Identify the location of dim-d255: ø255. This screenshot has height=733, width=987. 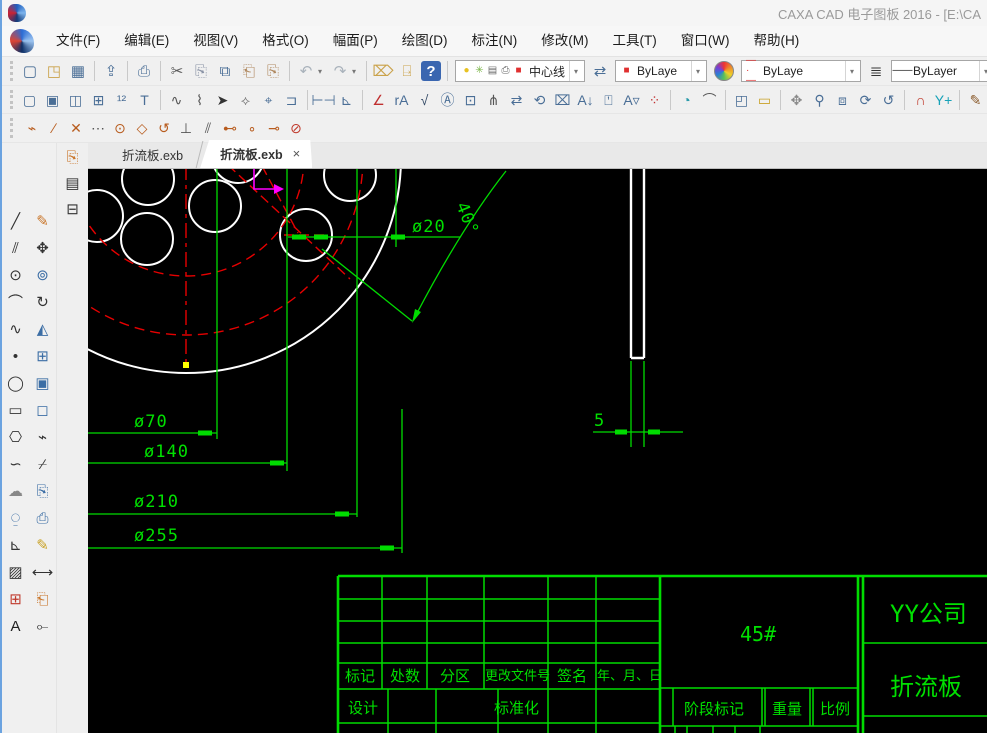
(156, 536).